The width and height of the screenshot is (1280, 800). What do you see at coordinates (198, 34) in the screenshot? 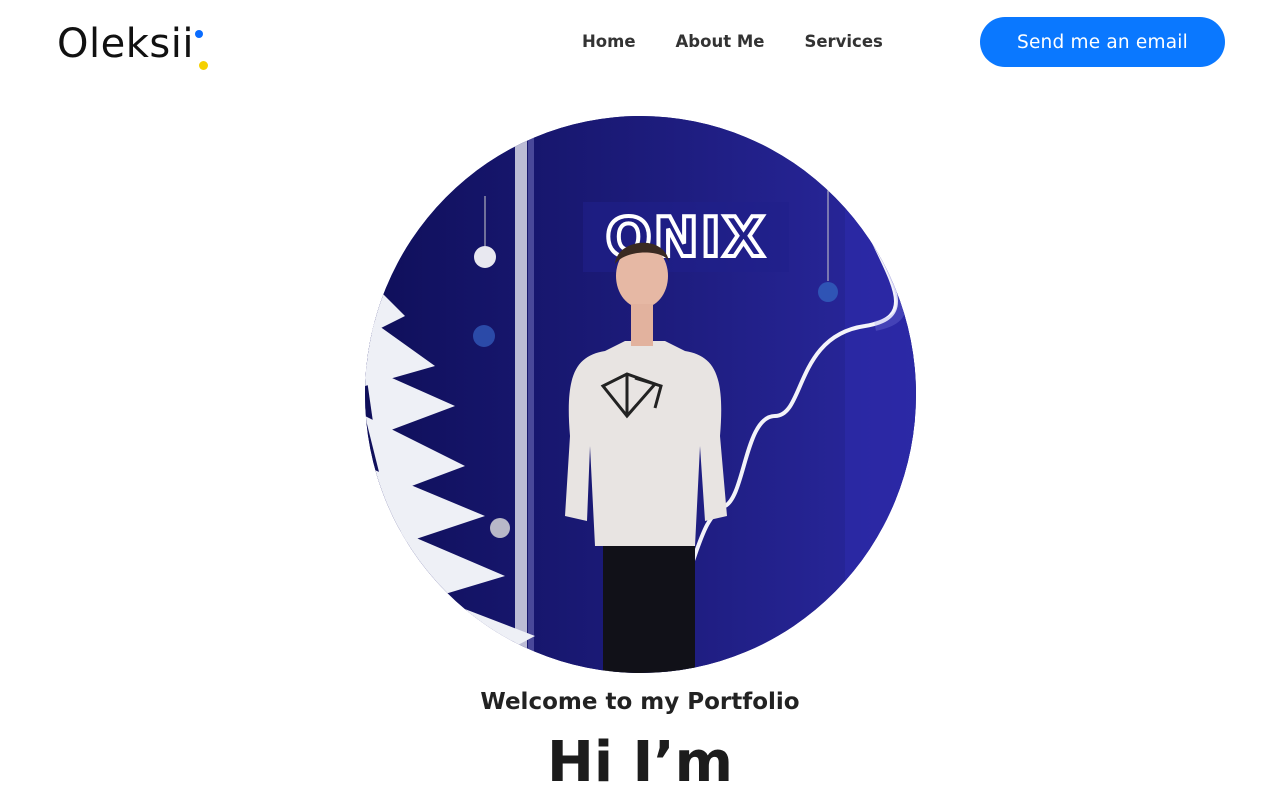
I see `logo-dot-blue` at bounding box center [198, 34].